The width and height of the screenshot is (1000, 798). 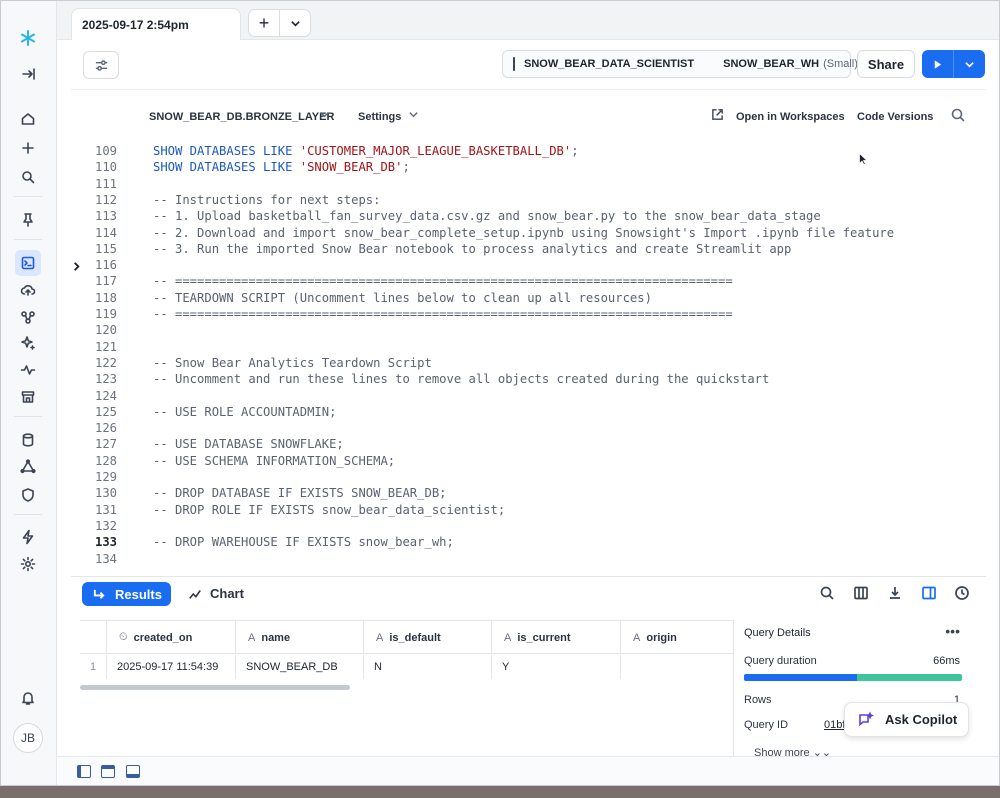 I want to click on return-arrow-icon, so click(x=99, y=594).